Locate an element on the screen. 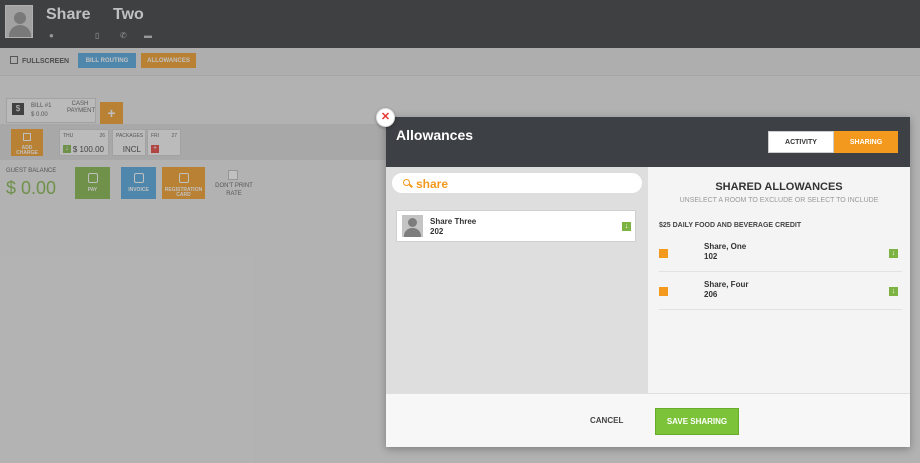 The height and width of the screenshot is (463, 920). tab-activity: ACTIVITY is located at coordinates (801, 142).